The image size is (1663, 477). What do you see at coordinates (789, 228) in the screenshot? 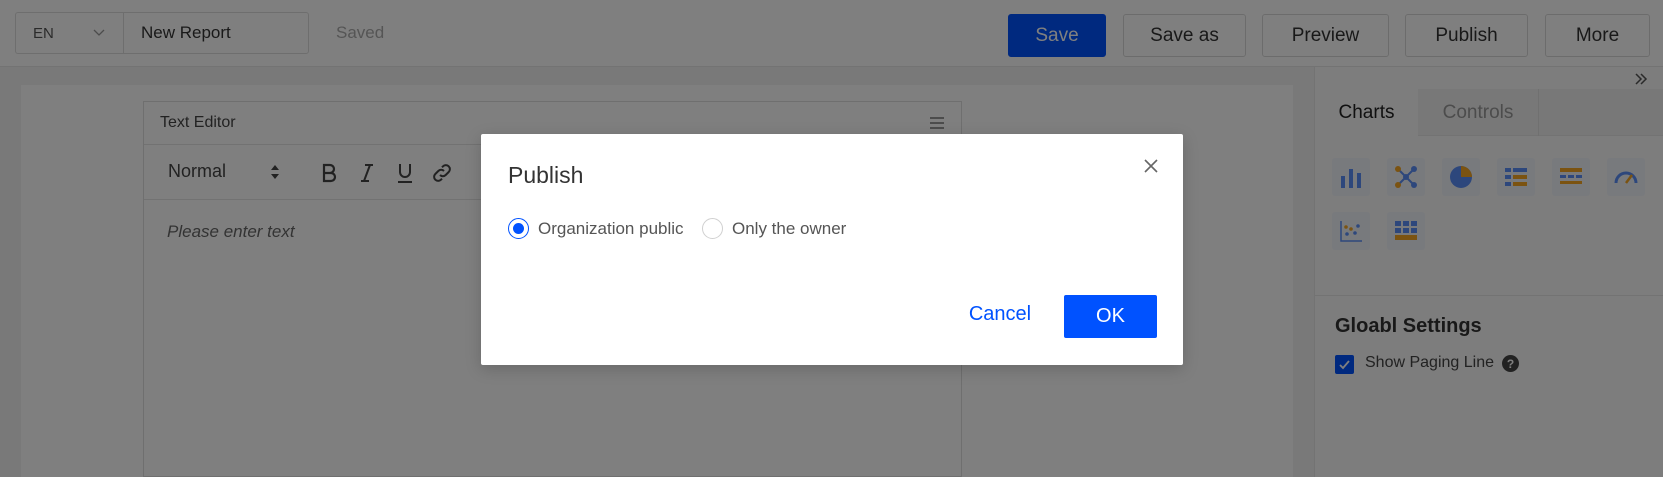
I see `radio-label: Only the owner` at bounding box center [789, 228].